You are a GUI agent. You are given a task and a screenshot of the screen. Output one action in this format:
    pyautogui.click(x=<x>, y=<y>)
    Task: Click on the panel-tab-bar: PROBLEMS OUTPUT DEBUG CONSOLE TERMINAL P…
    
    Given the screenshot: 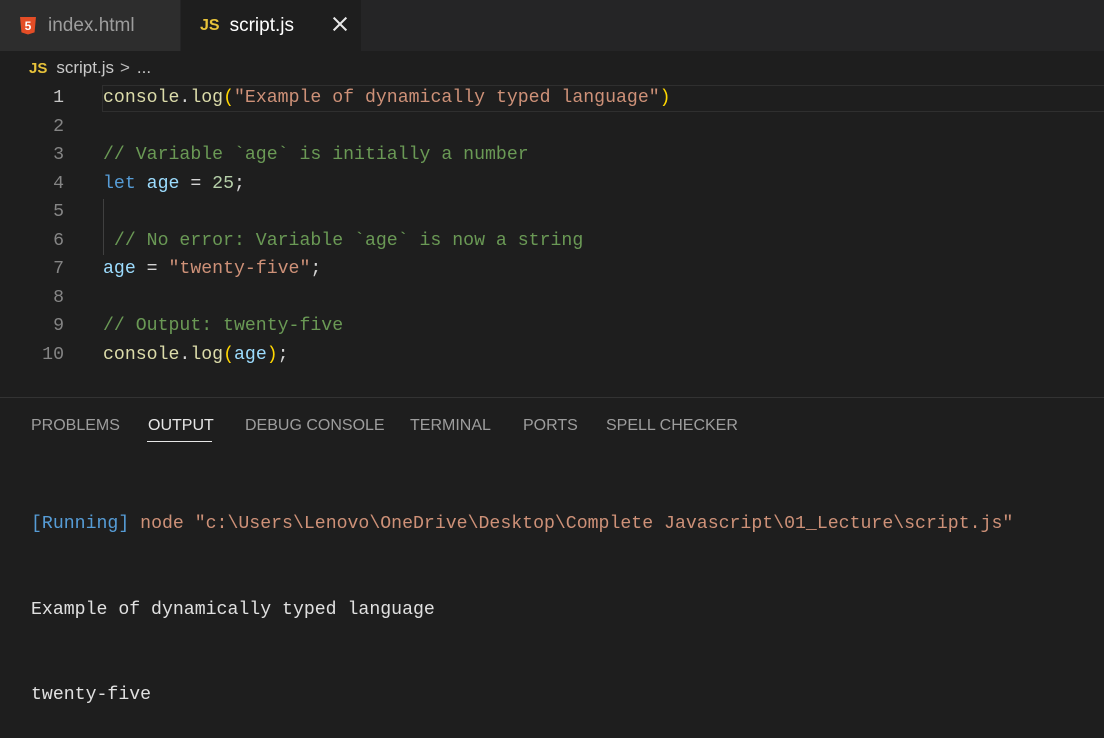 What is the action you would take?
    pyautogui.click(x=552, y=430)
    